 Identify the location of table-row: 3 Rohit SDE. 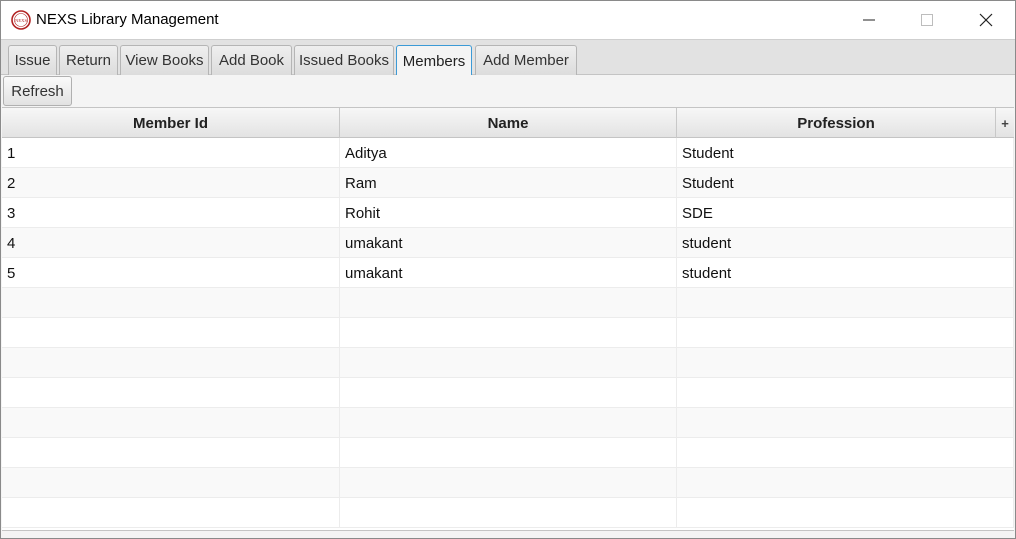
(508, 213).